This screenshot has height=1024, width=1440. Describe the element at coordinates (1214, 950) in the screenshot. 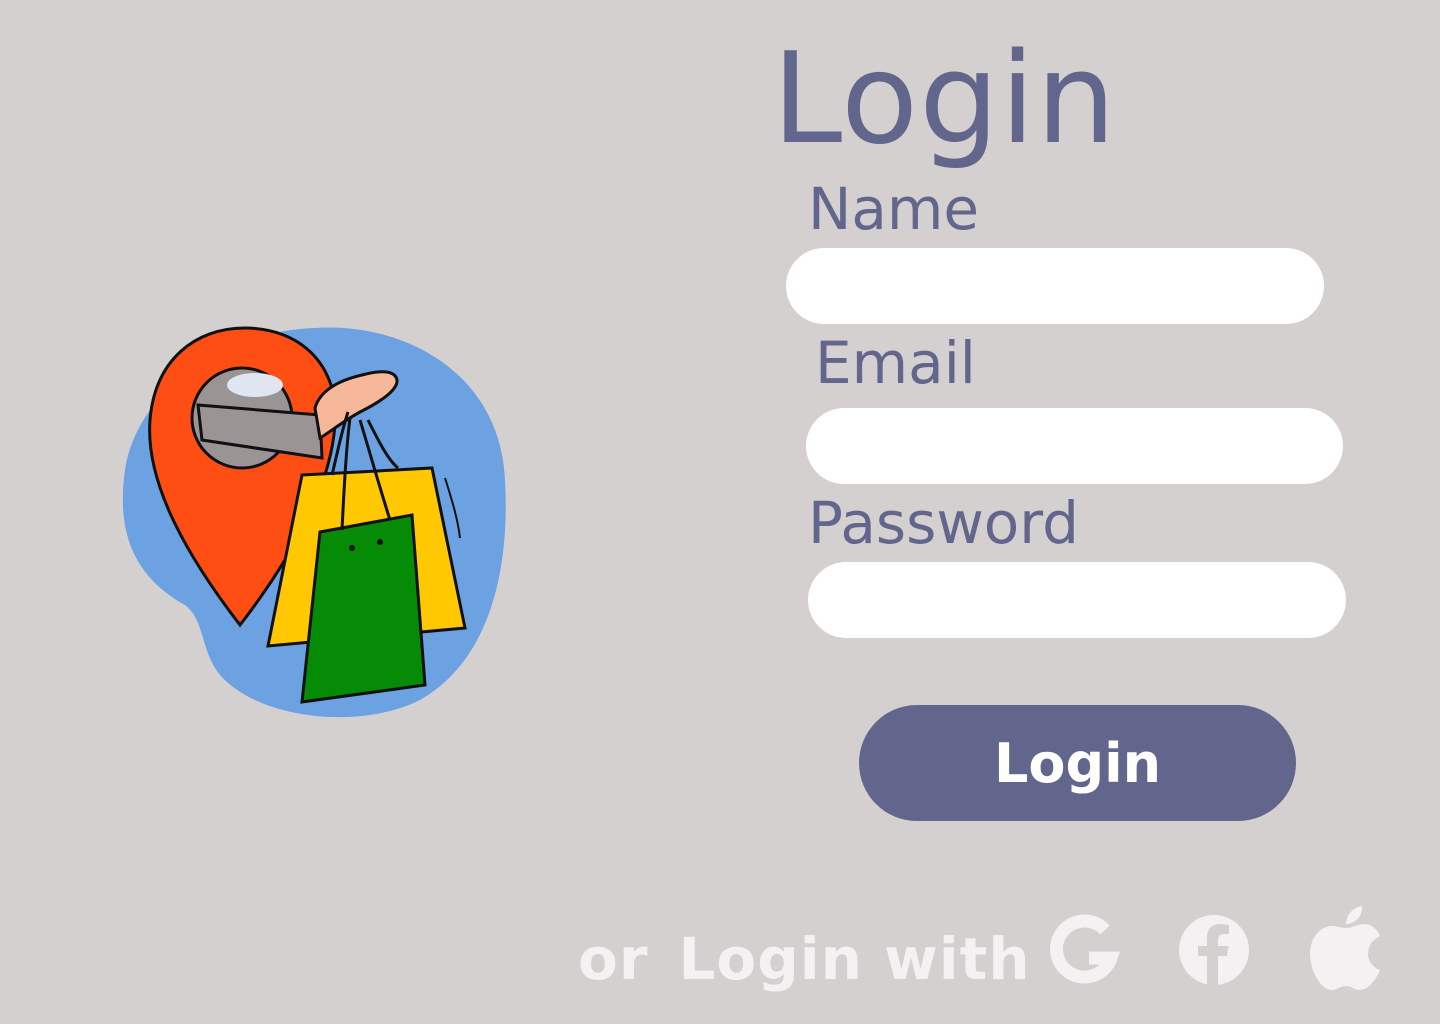

I see `facebook-icon` at that location.